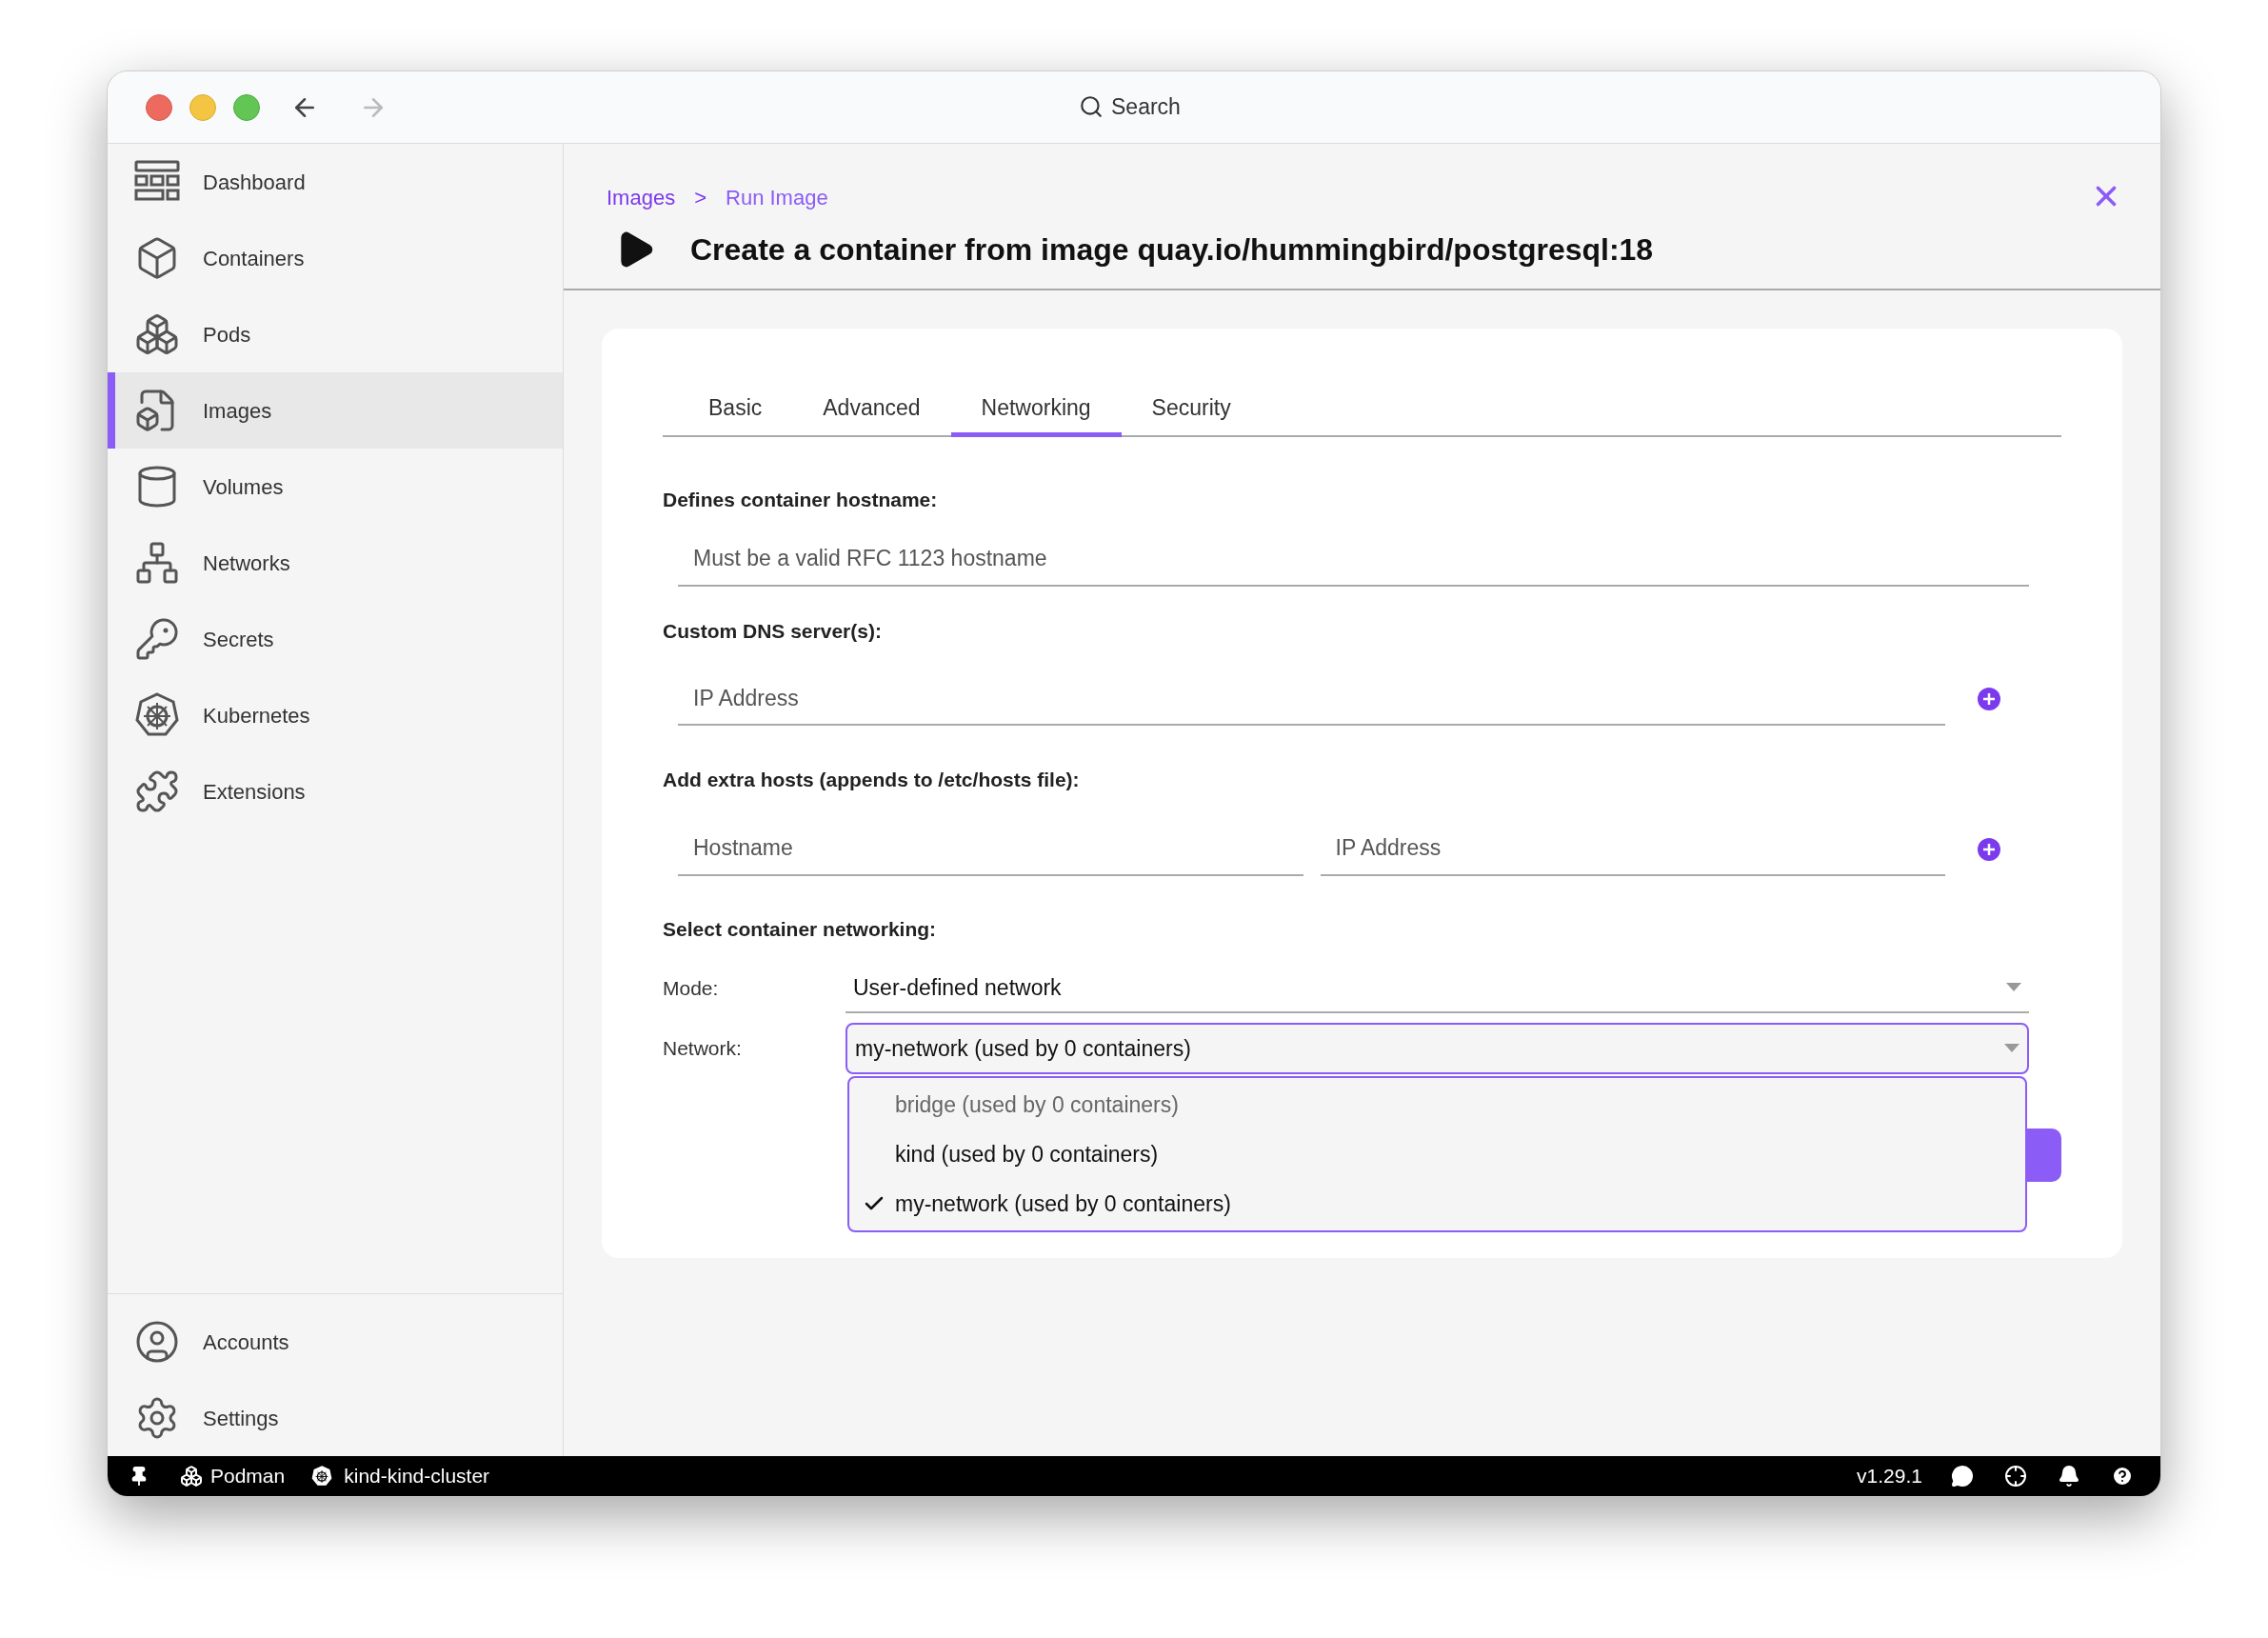 This screenshot has height=1638, width=2268. Describe the element at coordinates (335, 258) in the screenshot. I see `sidebar-item: Containers` at that location.